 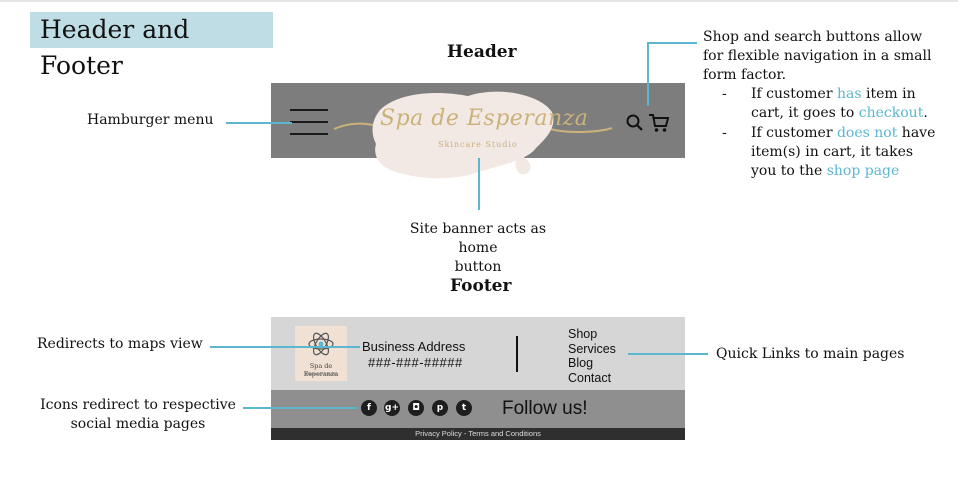 I want to click on social-annotation-line1: Icons redirect to respective, so click(x=138, y=405).